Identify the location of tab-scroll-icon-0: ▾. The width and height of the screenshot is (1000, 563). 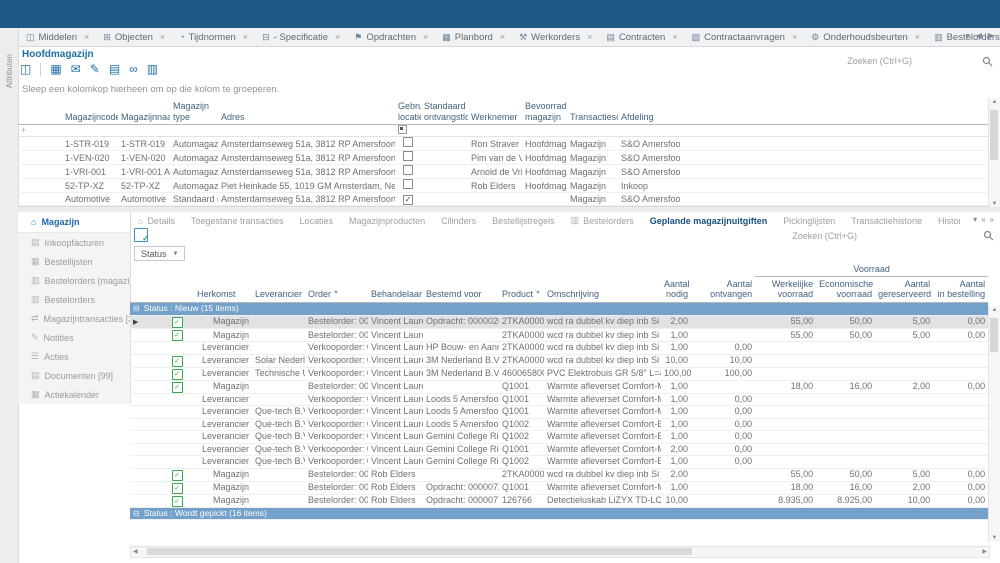
(968, 35).